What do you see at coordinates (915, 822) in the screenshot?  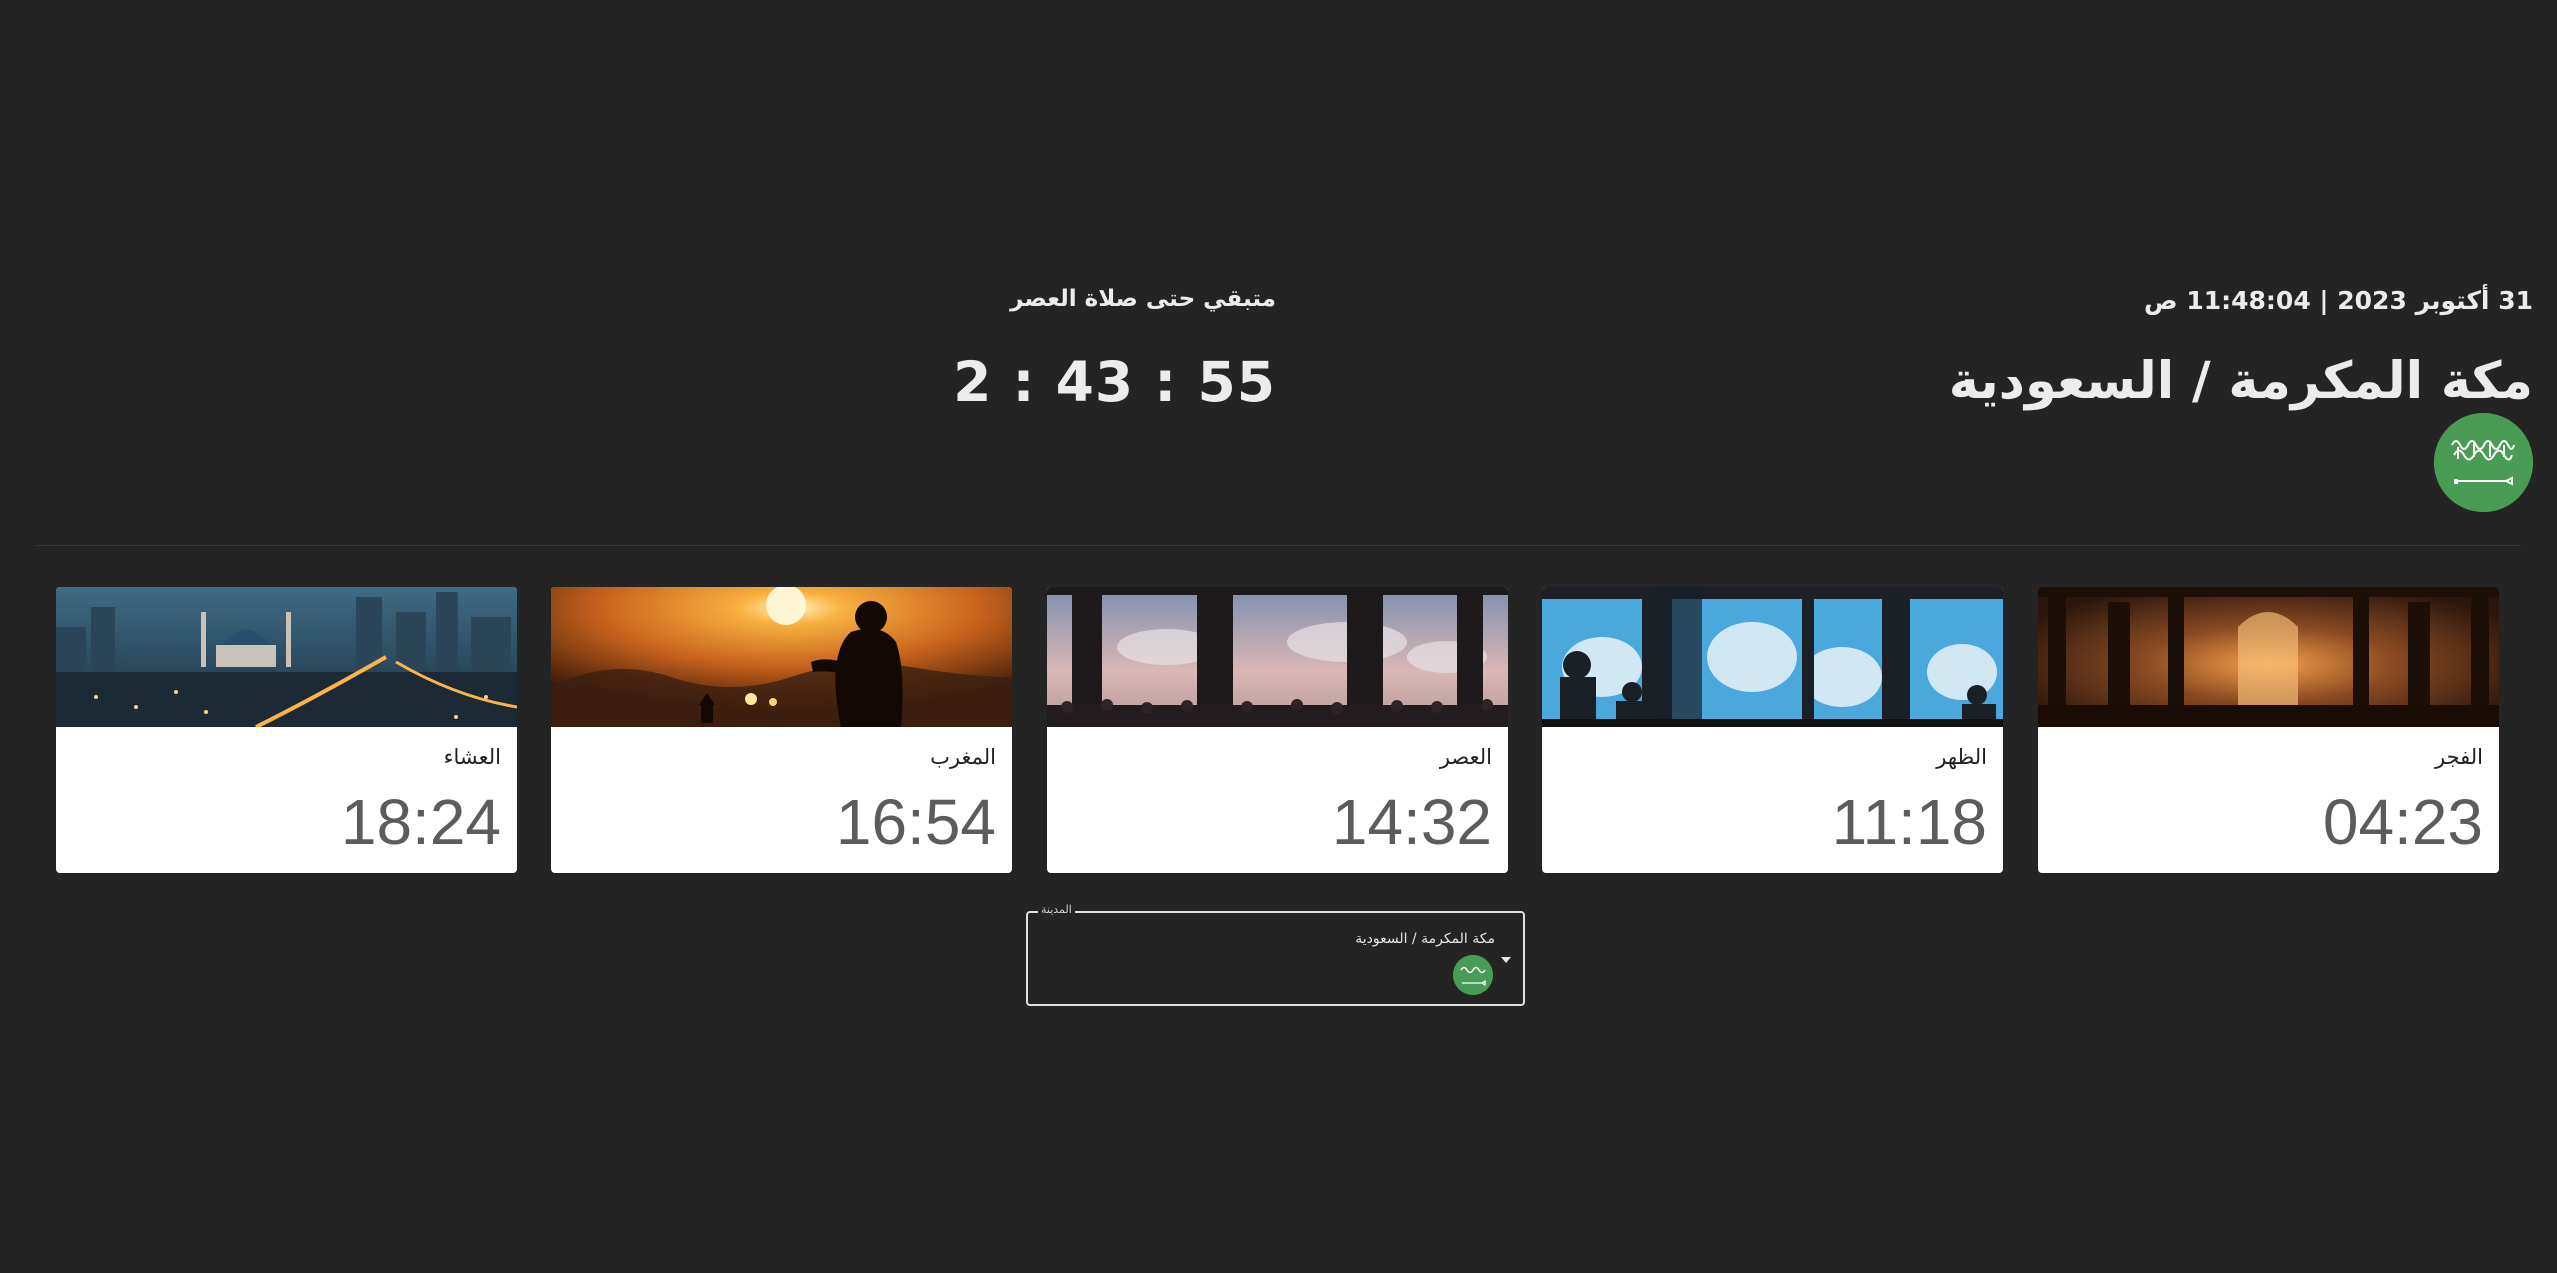 I see `prayer-time: 16:54` at bounding box center [915, 822].